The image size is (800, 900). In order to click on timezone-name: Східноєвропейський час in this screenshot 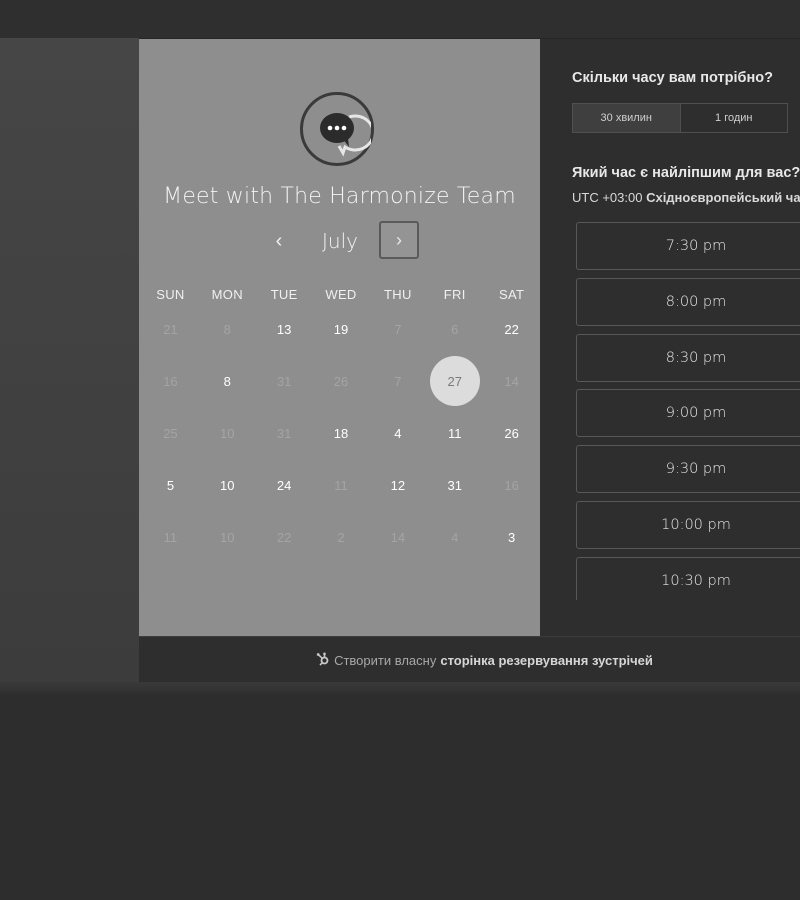, I will do `click(723, 197)`.